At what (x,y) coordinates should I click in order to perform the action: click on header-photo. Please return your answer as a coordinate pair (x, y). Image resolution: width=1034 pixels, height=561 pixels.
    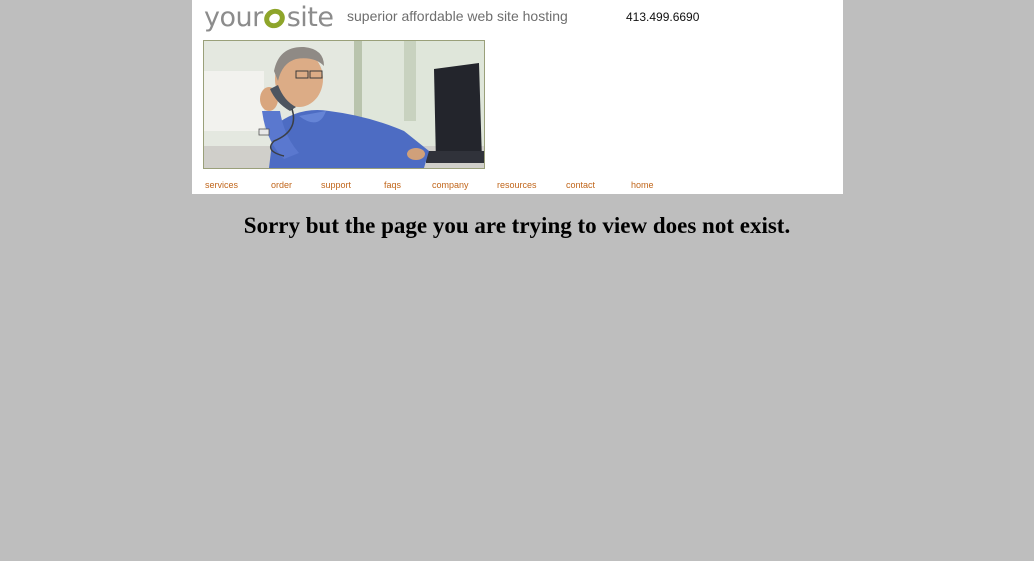
    Looking at the image, I should click on (344, 104).